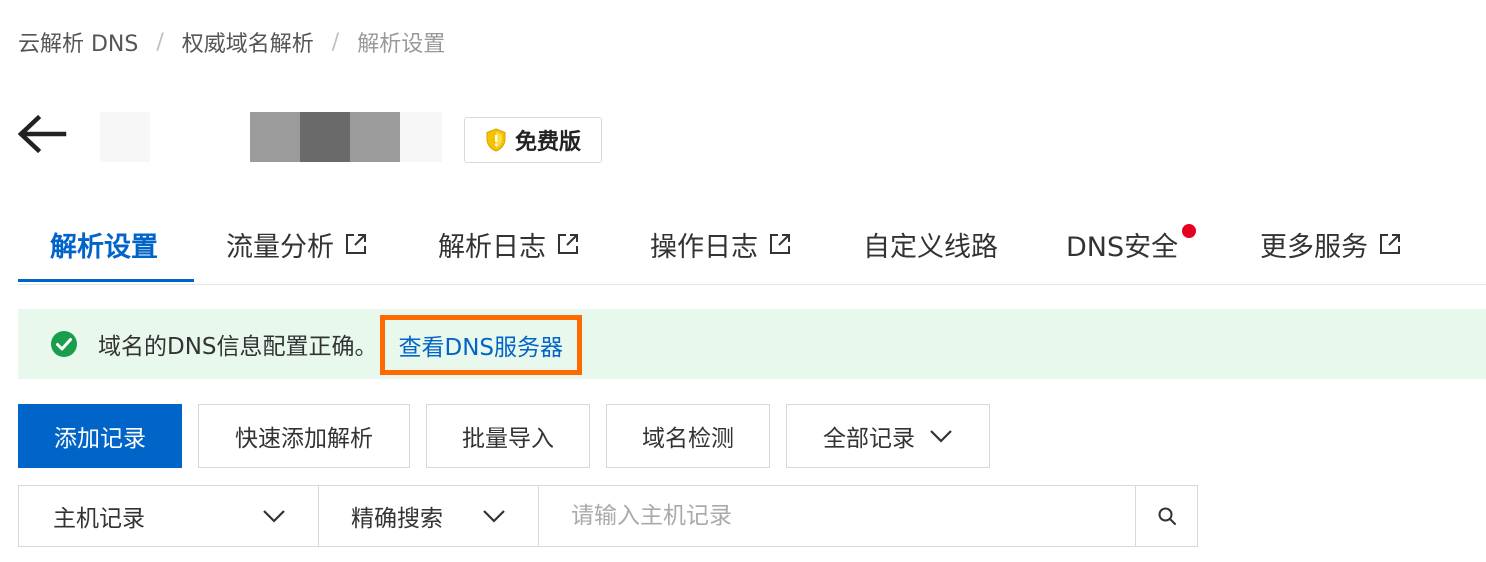 The image size is (1486, 562). I want to click on domain-check-button: 域名检测, so click(688, 436).